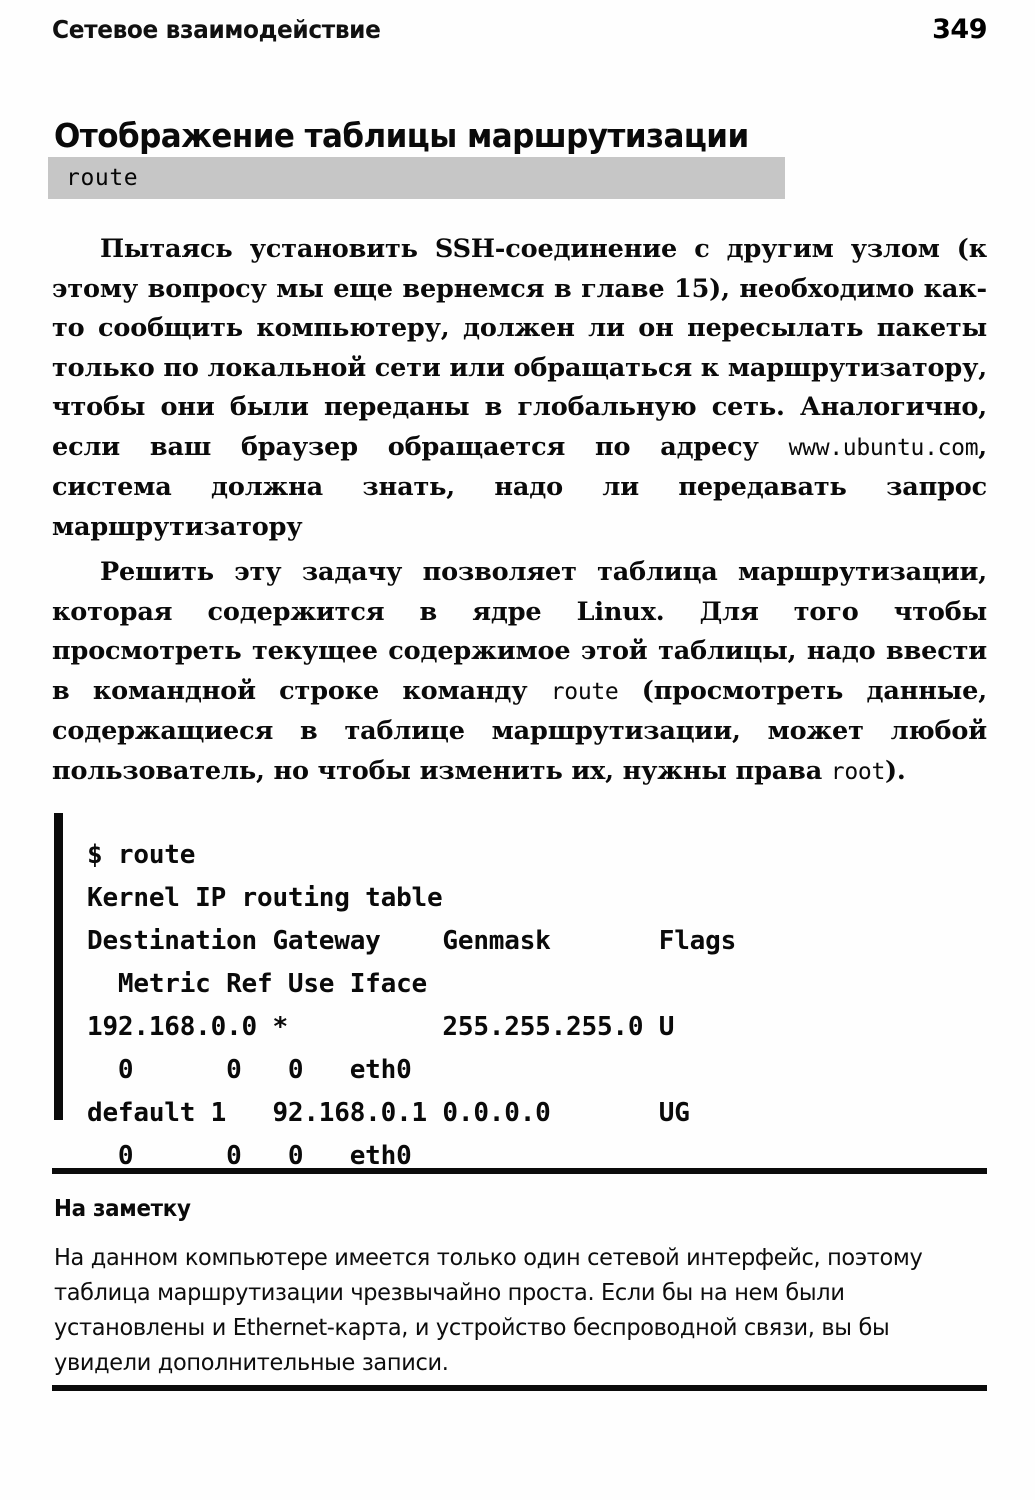 Image resolution: width=1035 pixels, height=1500 pixels. What do you see at coordinates (883, 447) in the screenshot?
I see `inline-code-url: www.ubuntu.com` at bounding box center [883, 447].